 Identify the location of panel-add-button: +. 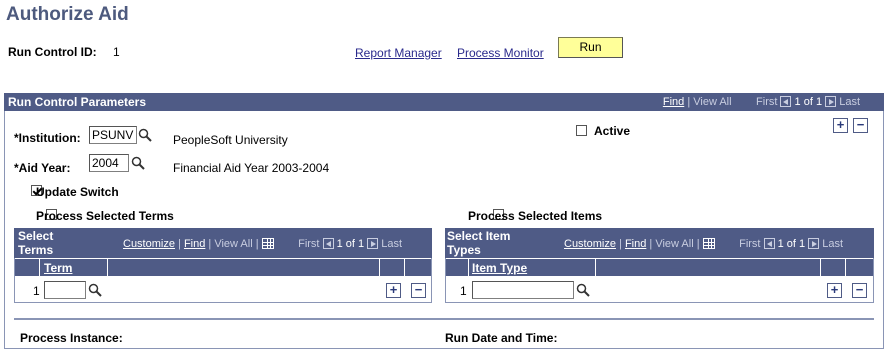
(840, 125).